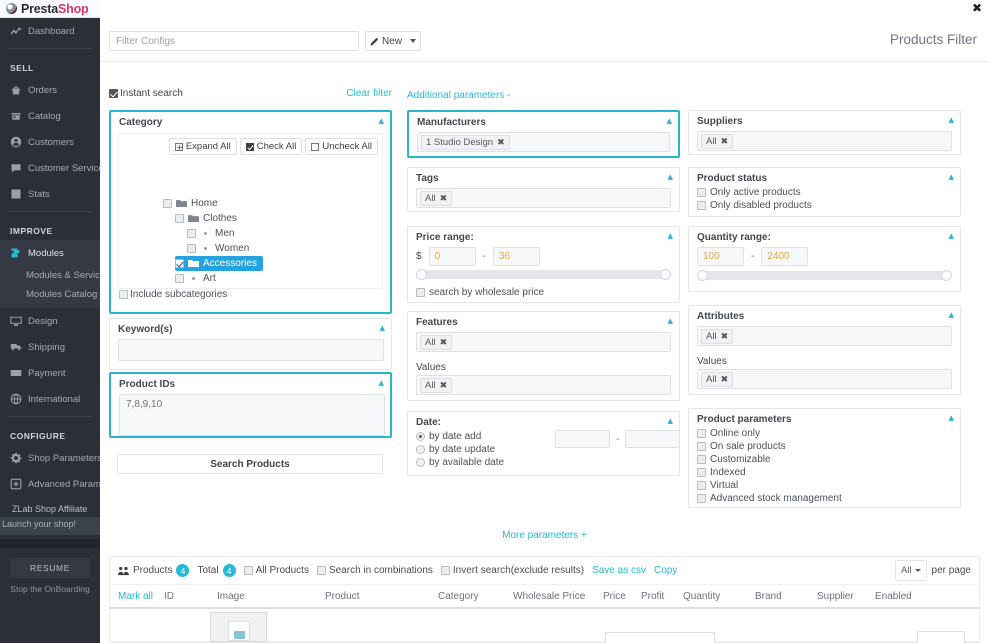  What do you see at coordinates (910, 570) in the screenshot?
I see `per-page-select: All` at bounding box center [910, 570].